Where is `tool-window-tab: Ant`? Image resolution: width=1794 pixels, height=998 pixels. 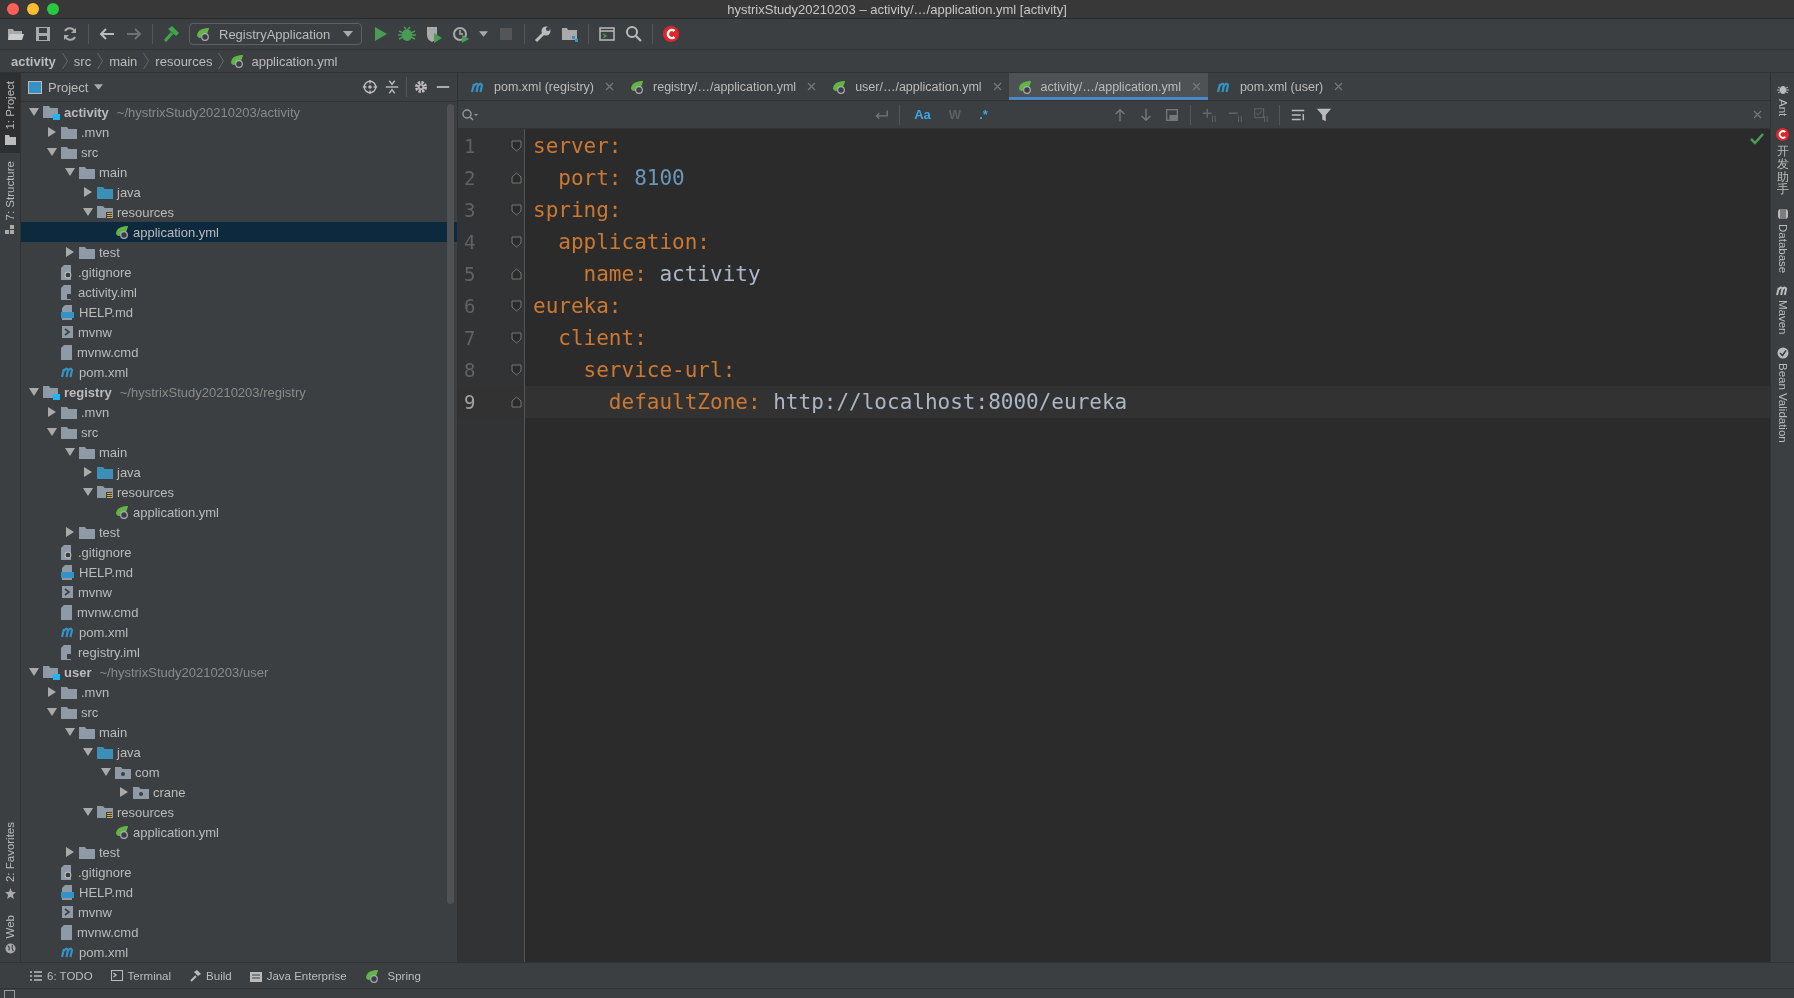
tool-window-tab: Ant is located at coordinates (1782, 100).